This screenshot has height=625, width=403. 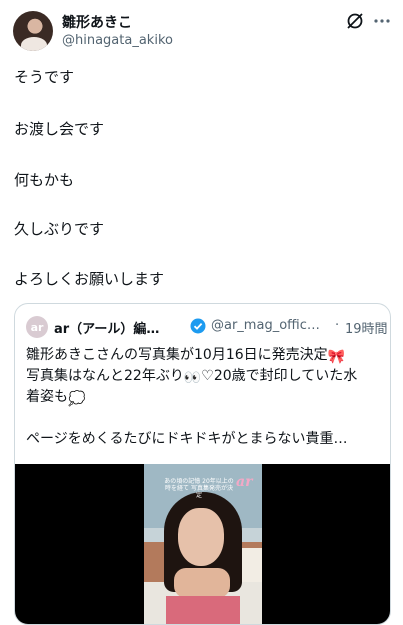 I want to click on quoted-text-line: 着姿も💭, so click(x=55, y=398).